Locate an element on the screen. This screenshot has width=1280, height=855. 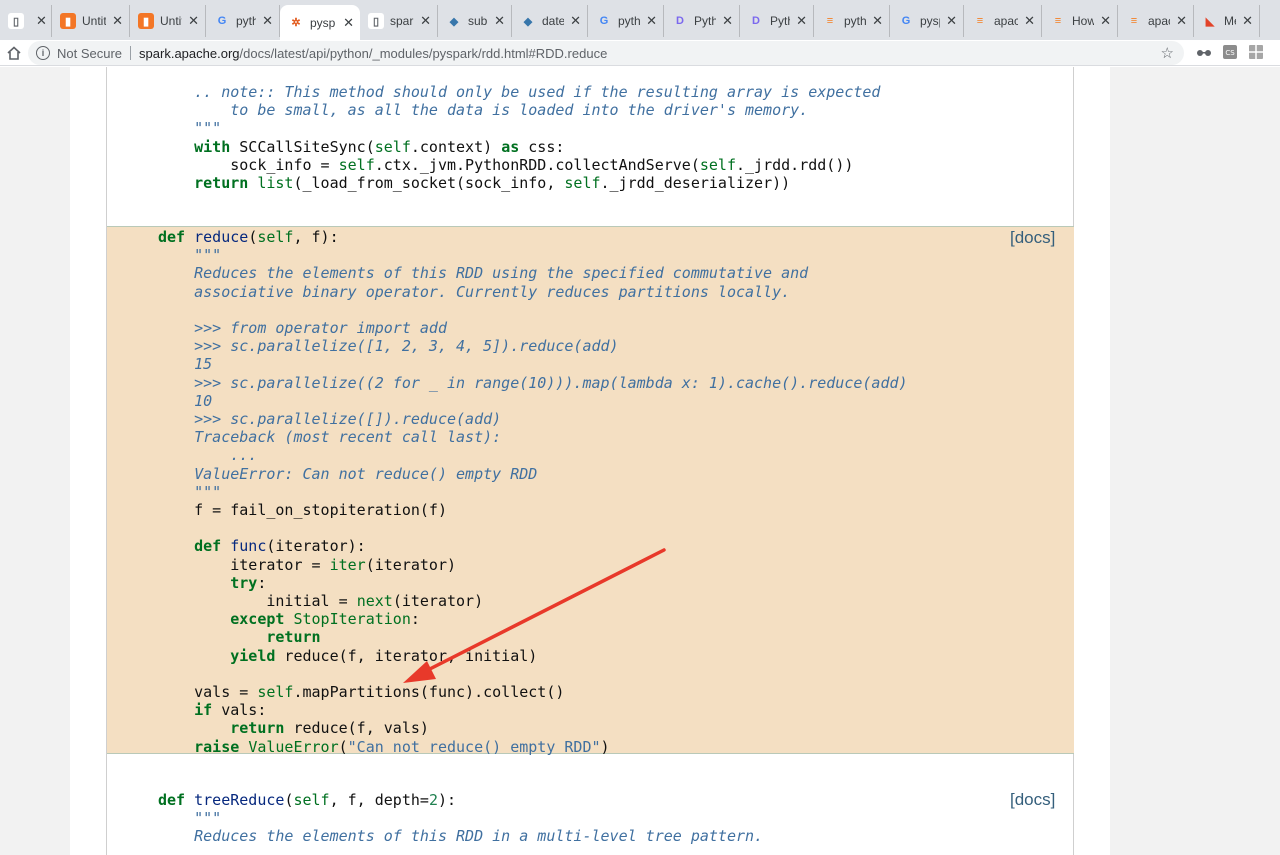
browser-tab: ◆ date ✕ is located at coordinates (550, 21).